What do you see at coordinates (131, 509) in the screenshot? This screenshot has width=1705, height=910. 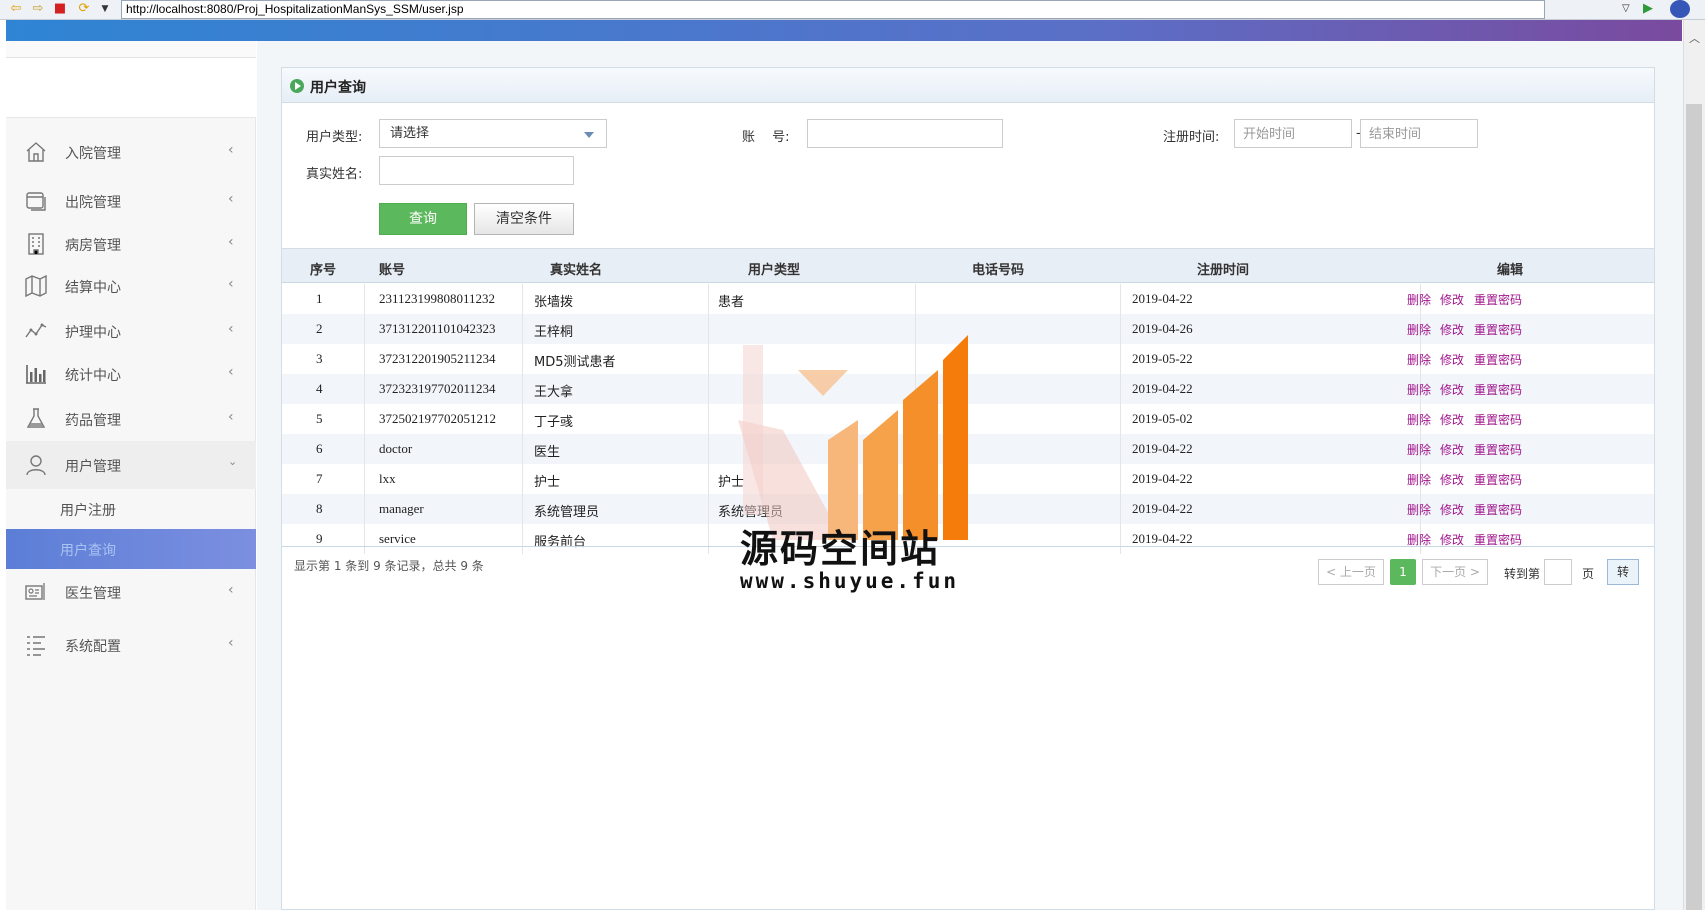 I see `sidebar-subitem-user-register: 用户注册` at bounding box center [131, 509].